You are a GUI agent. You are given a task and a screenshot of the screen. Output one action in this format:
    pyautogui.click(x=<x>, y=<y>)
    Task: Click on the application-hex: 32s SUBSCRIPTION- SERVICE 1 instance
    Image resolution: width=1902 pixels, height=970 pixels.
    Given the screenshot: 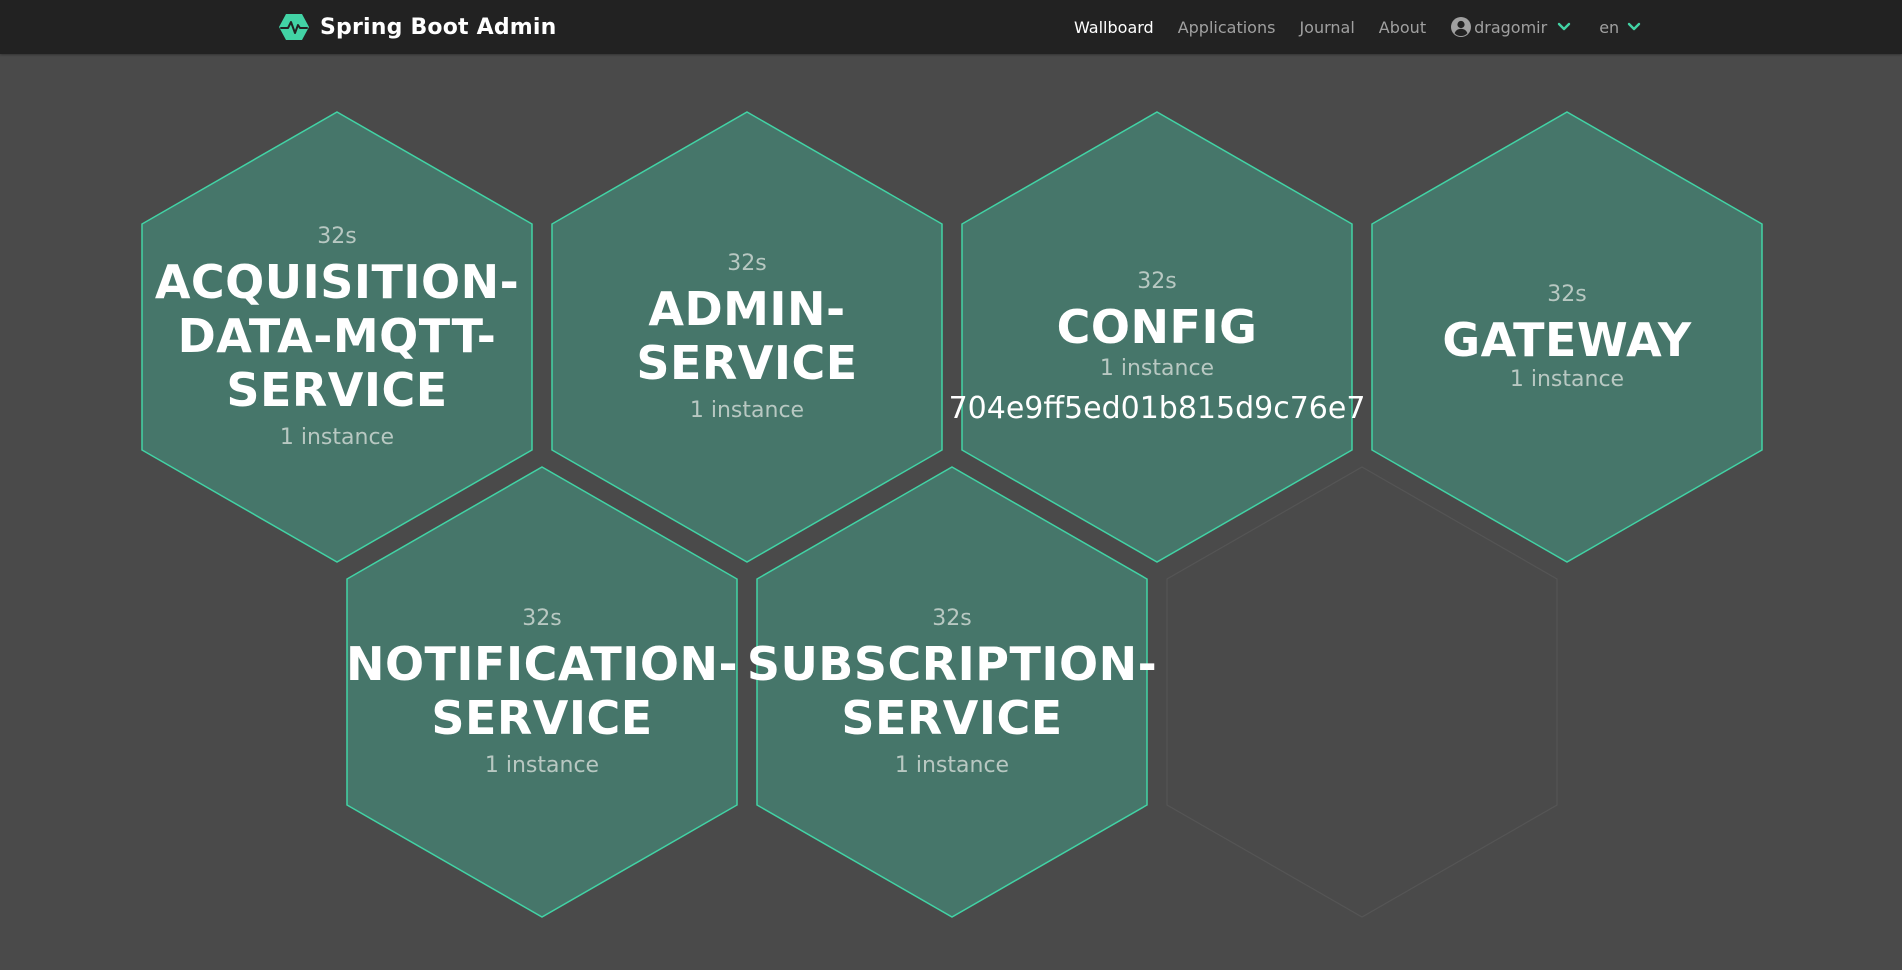 What is the action you would take?
    pyautogui.click(x=952, y=692)
    